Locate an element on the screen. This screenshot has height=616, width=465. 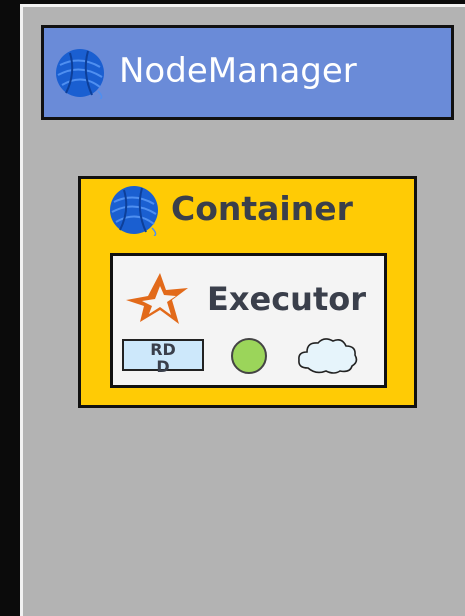
executor-title: Executor is located at coordinates (287, 299).